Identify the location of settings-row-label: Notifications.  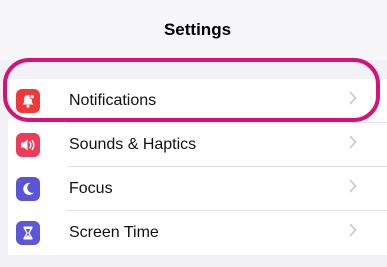
(113, 100).